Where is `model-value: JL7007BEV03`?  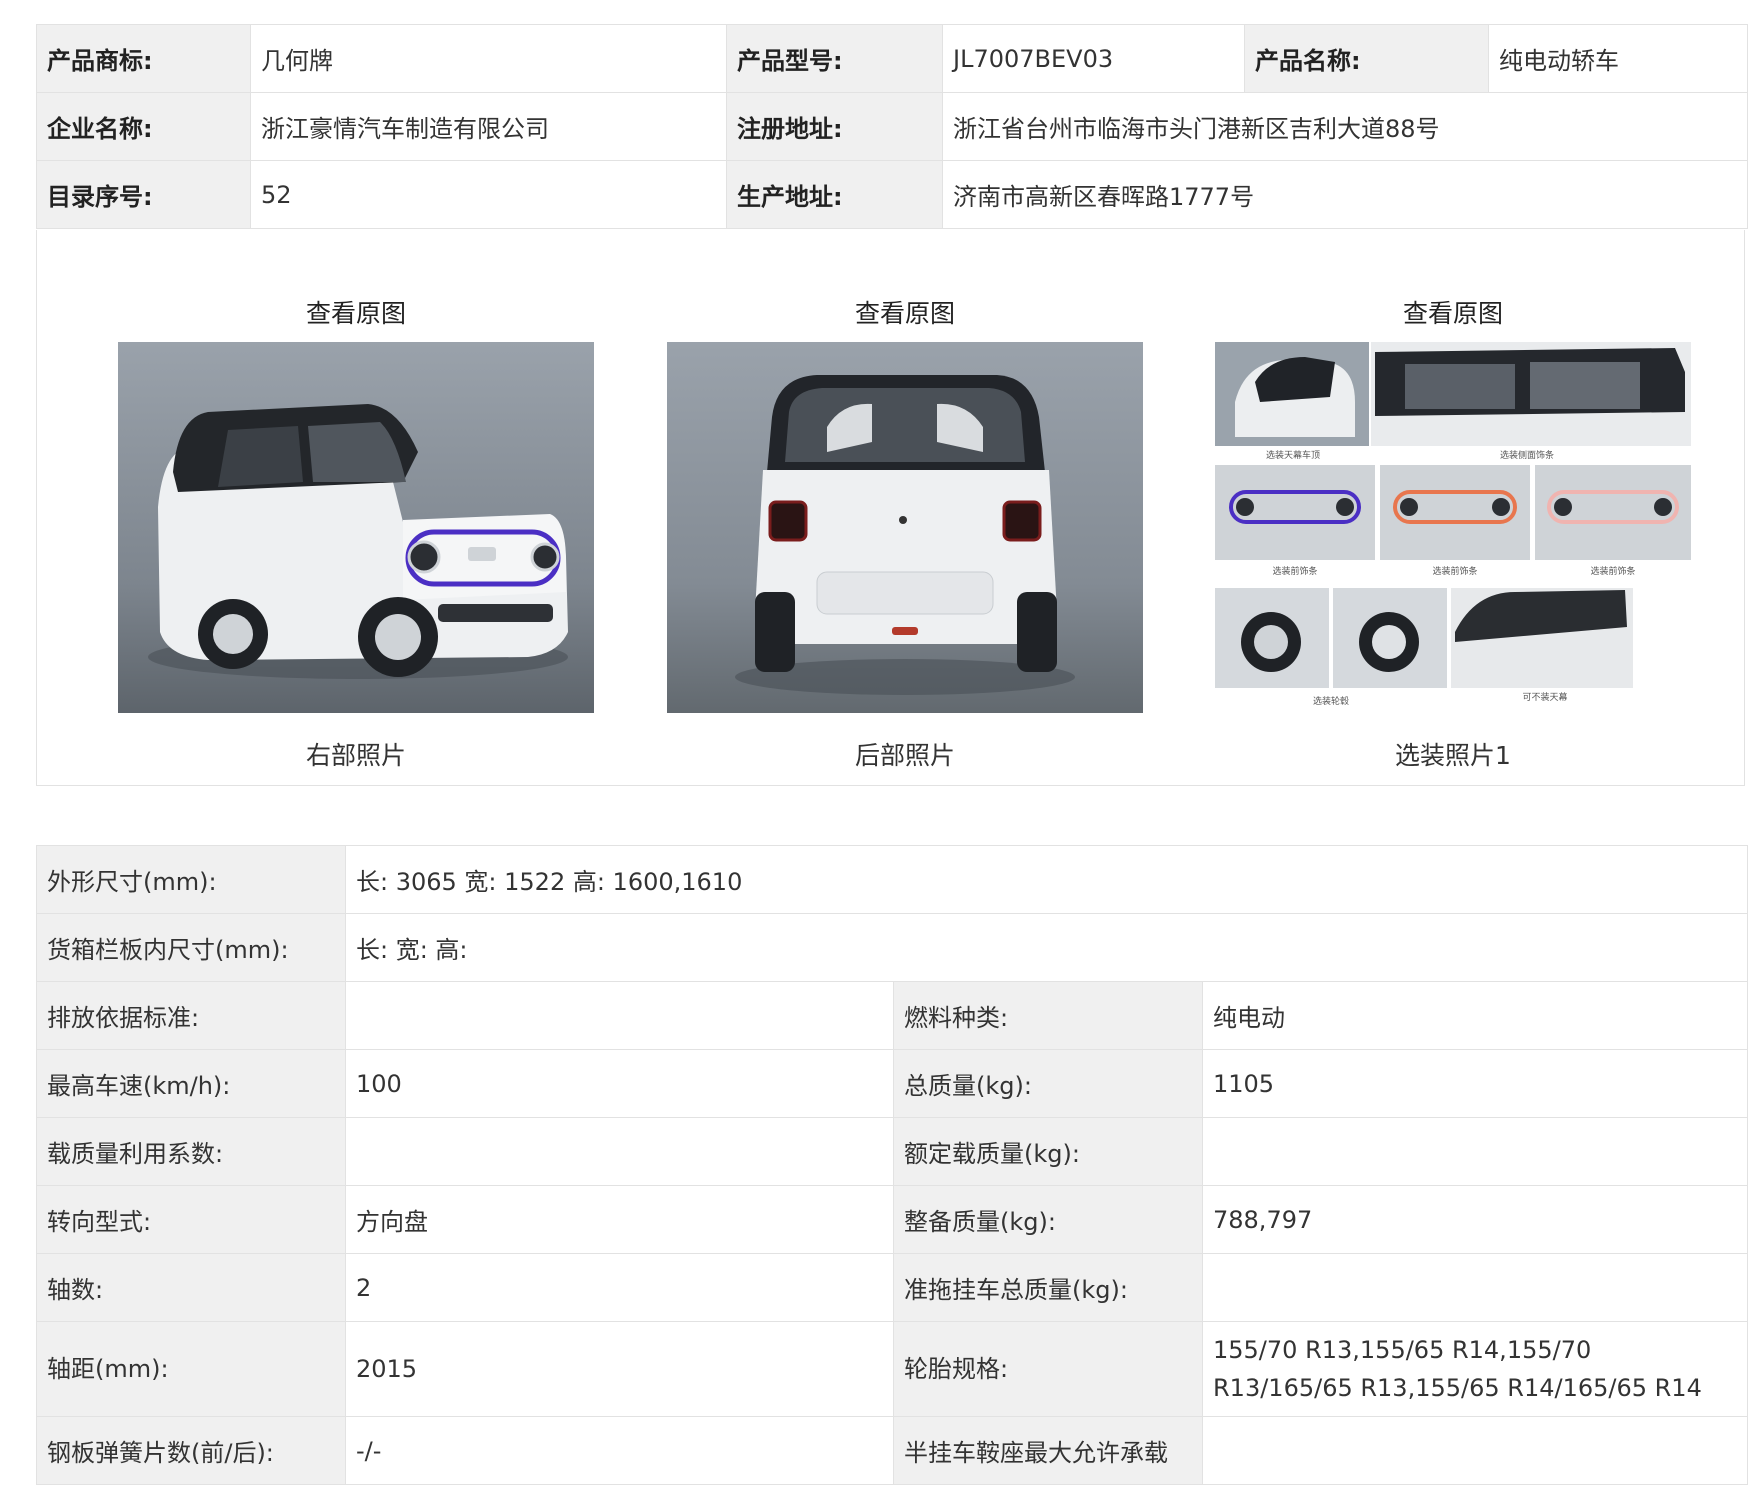 model-value: JL7007BEV03 is located at coordinates (1093, 58).